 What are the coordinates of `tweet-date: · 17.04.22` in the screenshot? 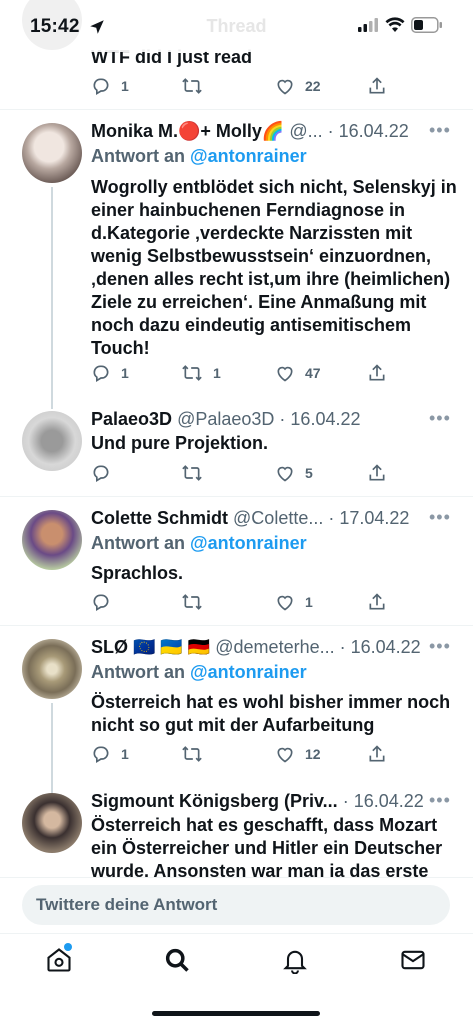 It's located at (368, 518).